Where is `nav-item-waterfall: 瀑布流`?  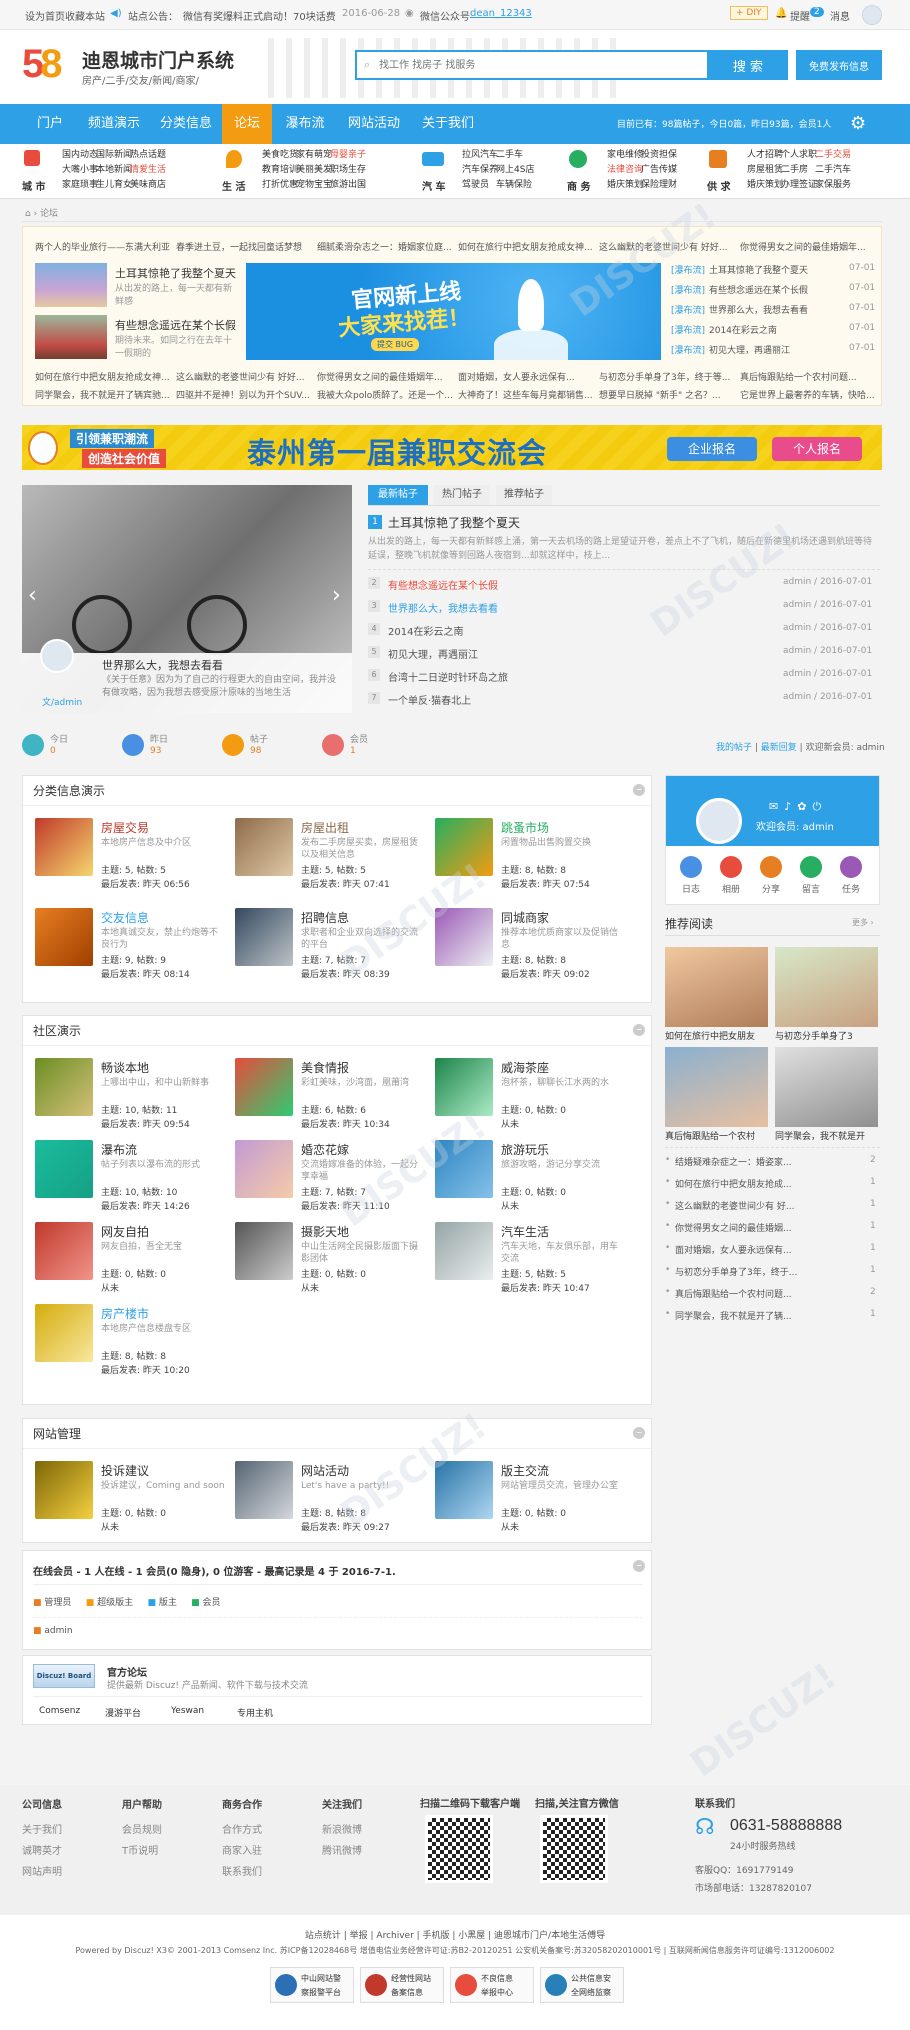
nav-item-waterfall: 瀑布流 is located at coordinates (305, 124).